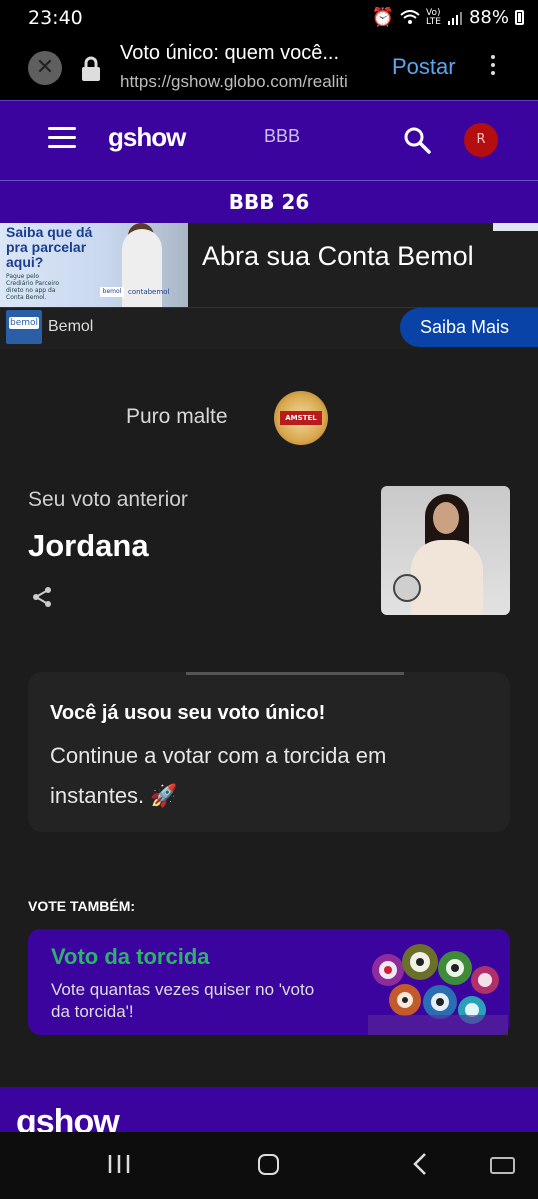 This screenshot has width=538, height=1199. What do you see at coordinates (410, 16) in the screenshot?
I see `wifi-icon` at bounding box center [410, 16].